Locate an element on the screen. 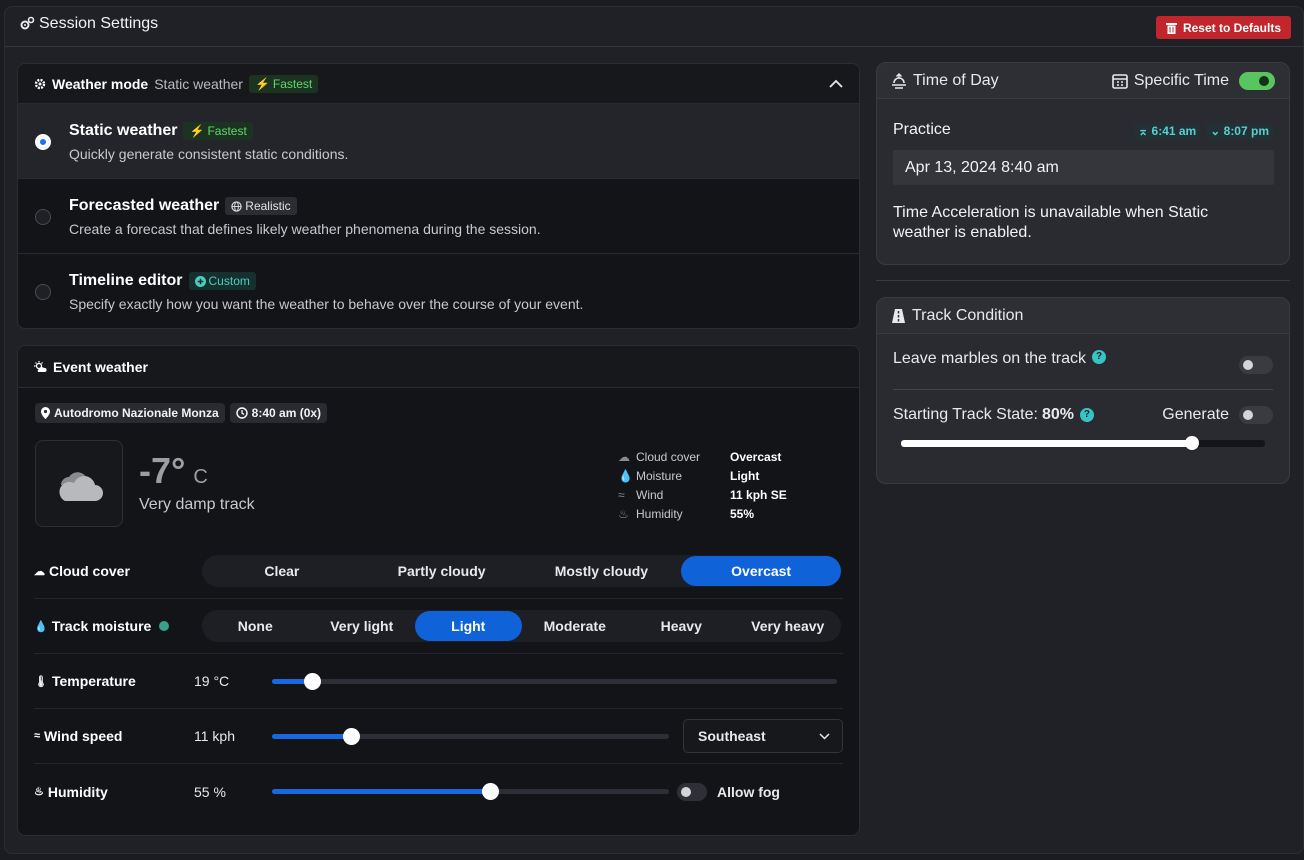 Image resolution: width=1304 pixels, height=860 pixels. weather-mode-header: Weather mode Static weather ⚡ Fastest is located at coordinates (438, 84).